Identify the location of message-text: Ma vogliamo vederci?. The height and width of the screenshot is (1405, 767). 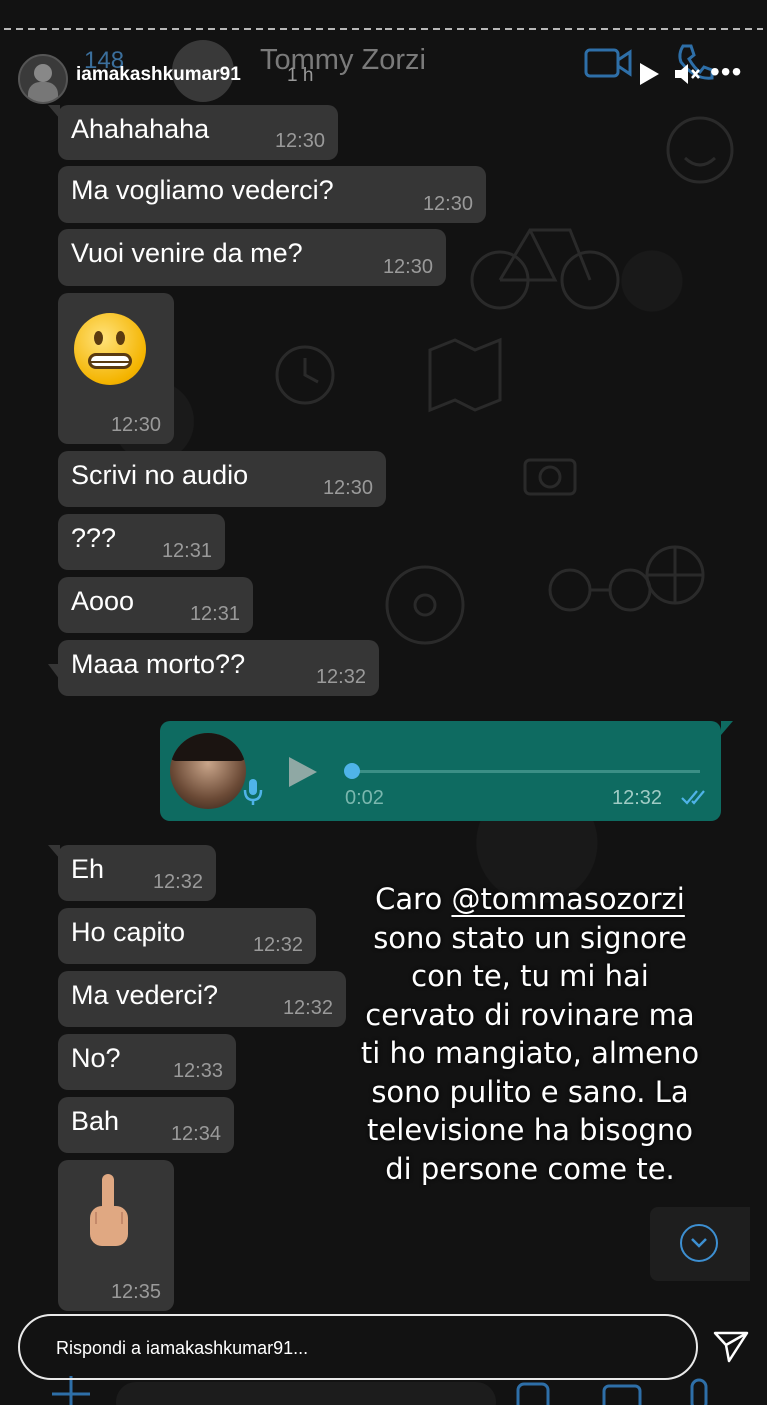
(202, 190).